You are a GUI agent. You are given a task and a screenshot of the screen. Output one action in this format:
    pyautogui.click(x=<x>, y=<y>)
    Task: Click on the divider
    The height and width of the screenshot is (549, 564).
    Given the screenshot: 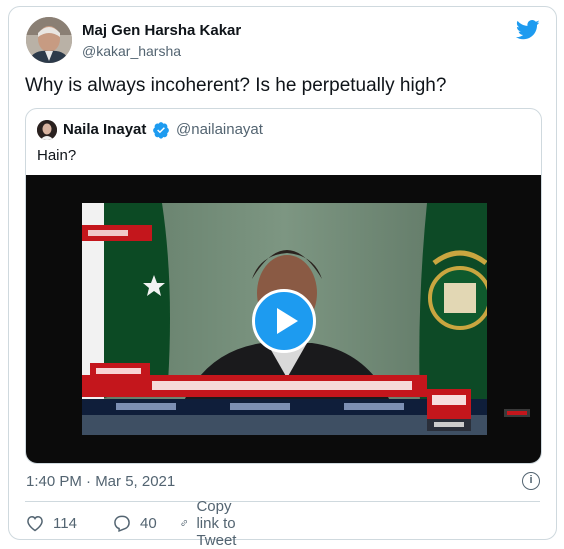 What is the action you would take?
    pyautogui.click(x=282, y=501)
    